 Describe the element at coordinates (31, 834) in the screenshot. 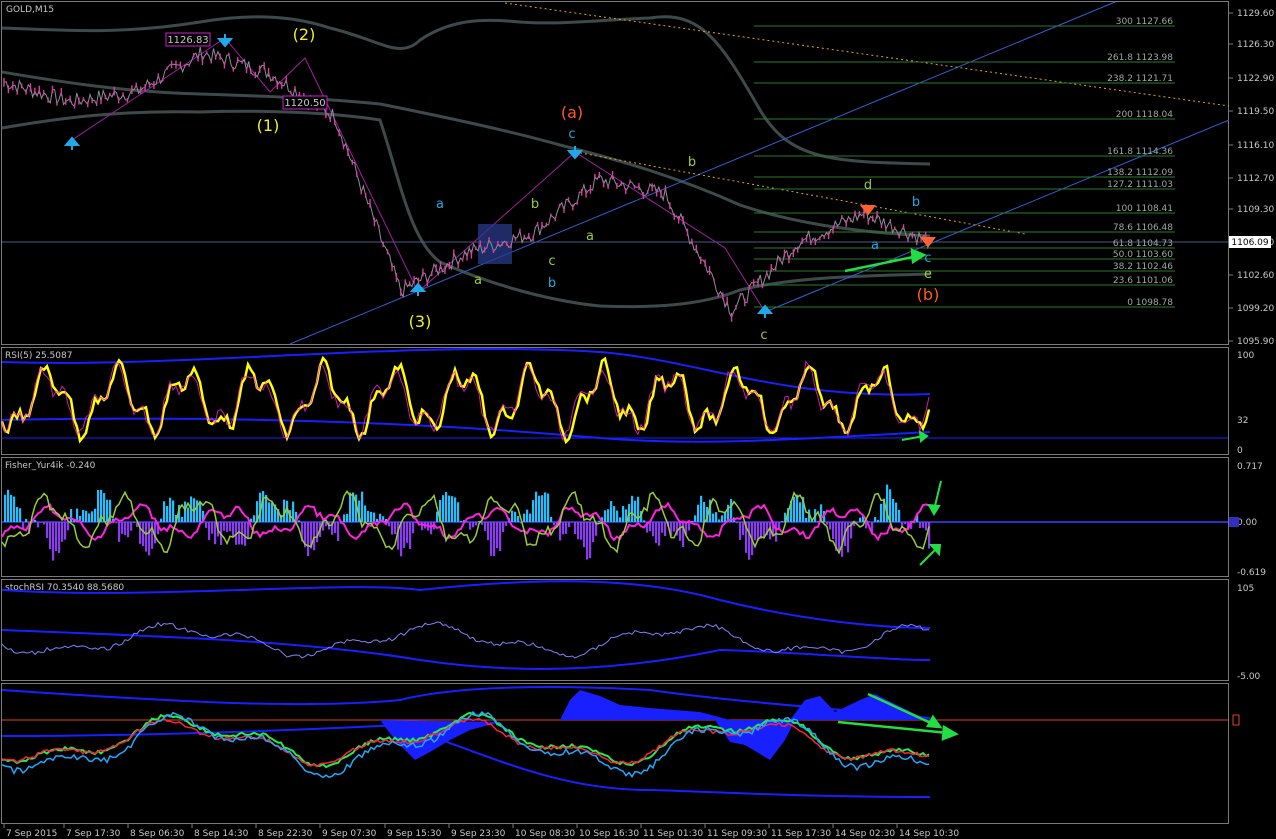

I see `x-tick-label: 7 Sep 2015` at that location.